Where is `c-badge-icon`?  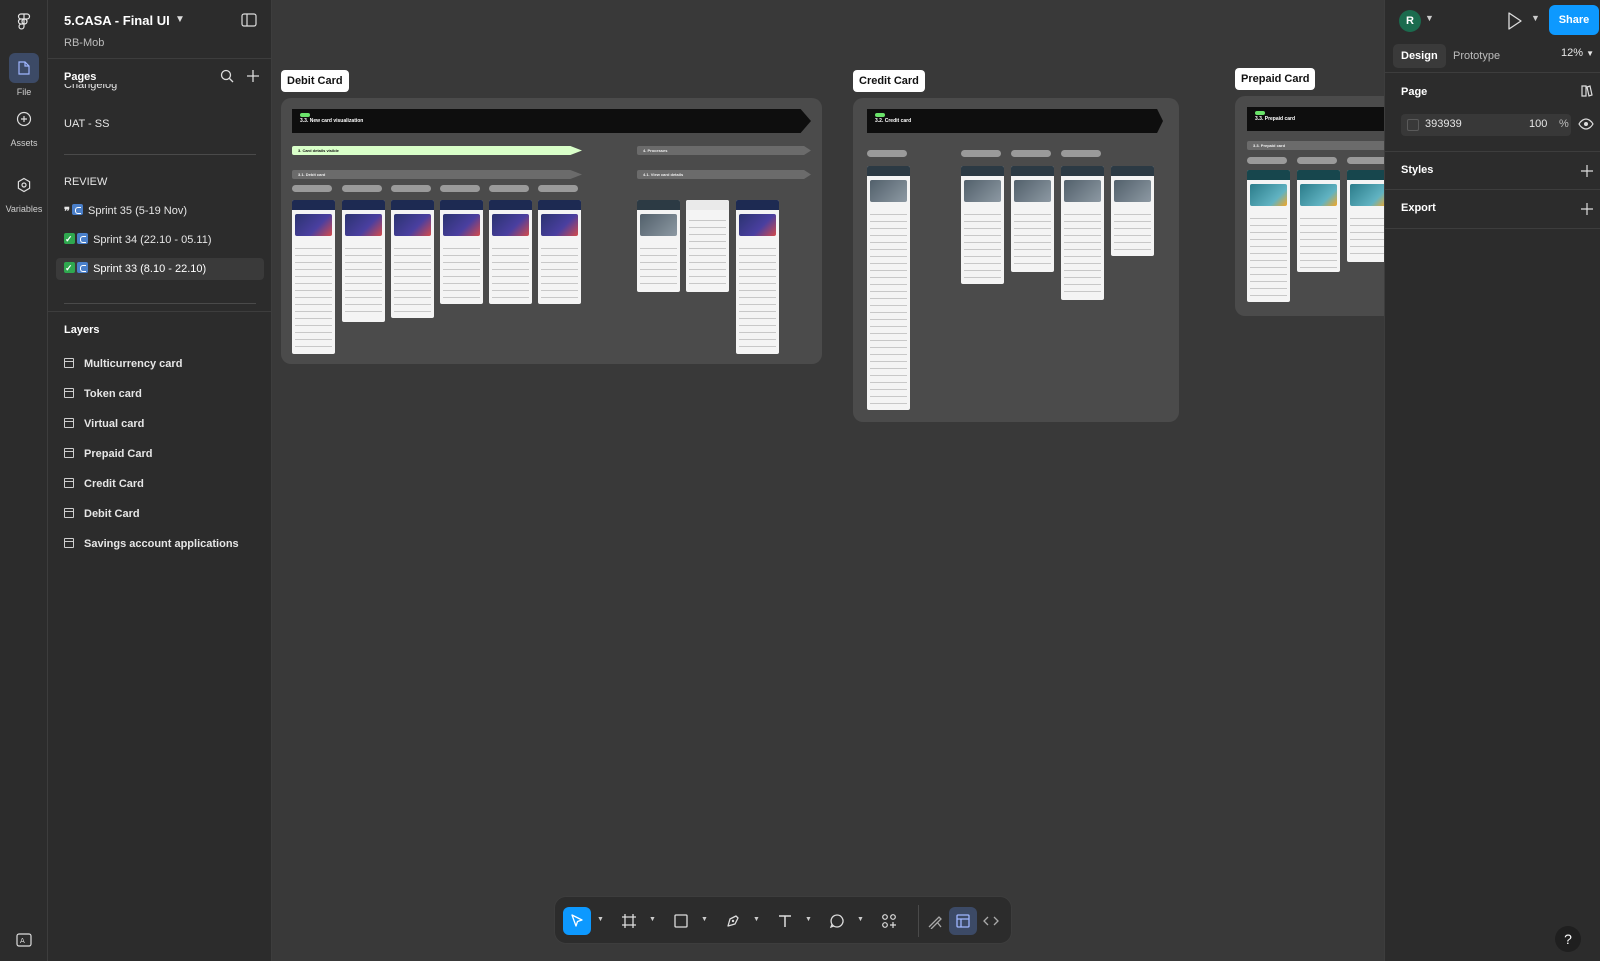
c-badge-icon is located at coordinates (82, 238).